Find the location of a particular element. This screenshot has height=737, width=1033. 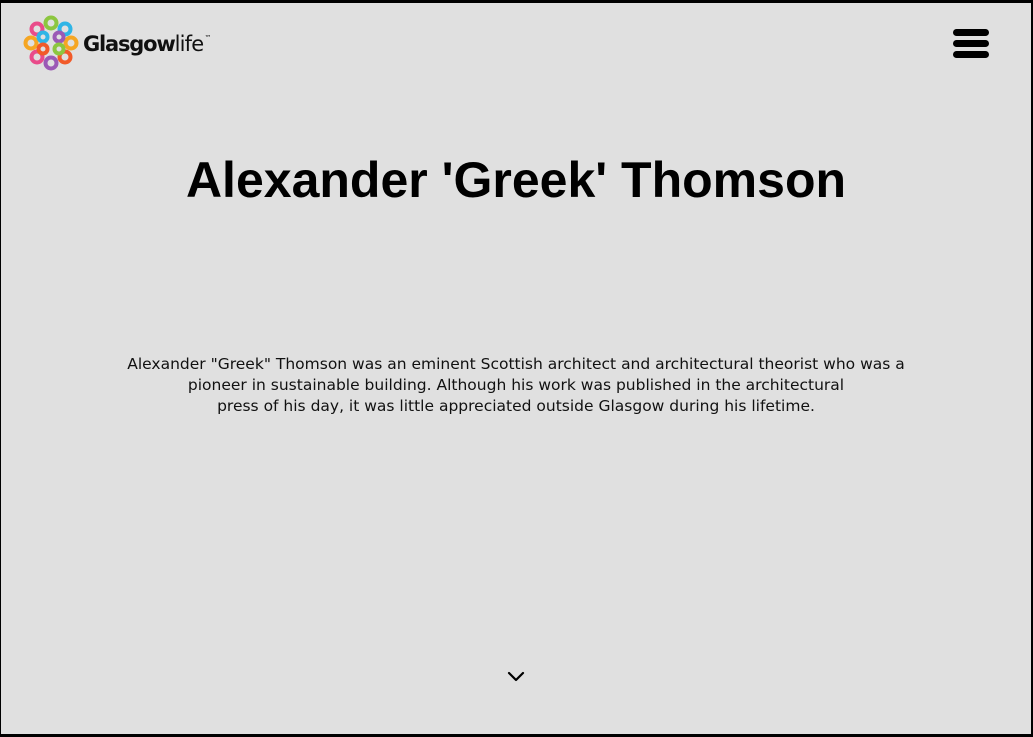

brand-wordmark: Glasgow life ™ is located at coordinates (147, 43).